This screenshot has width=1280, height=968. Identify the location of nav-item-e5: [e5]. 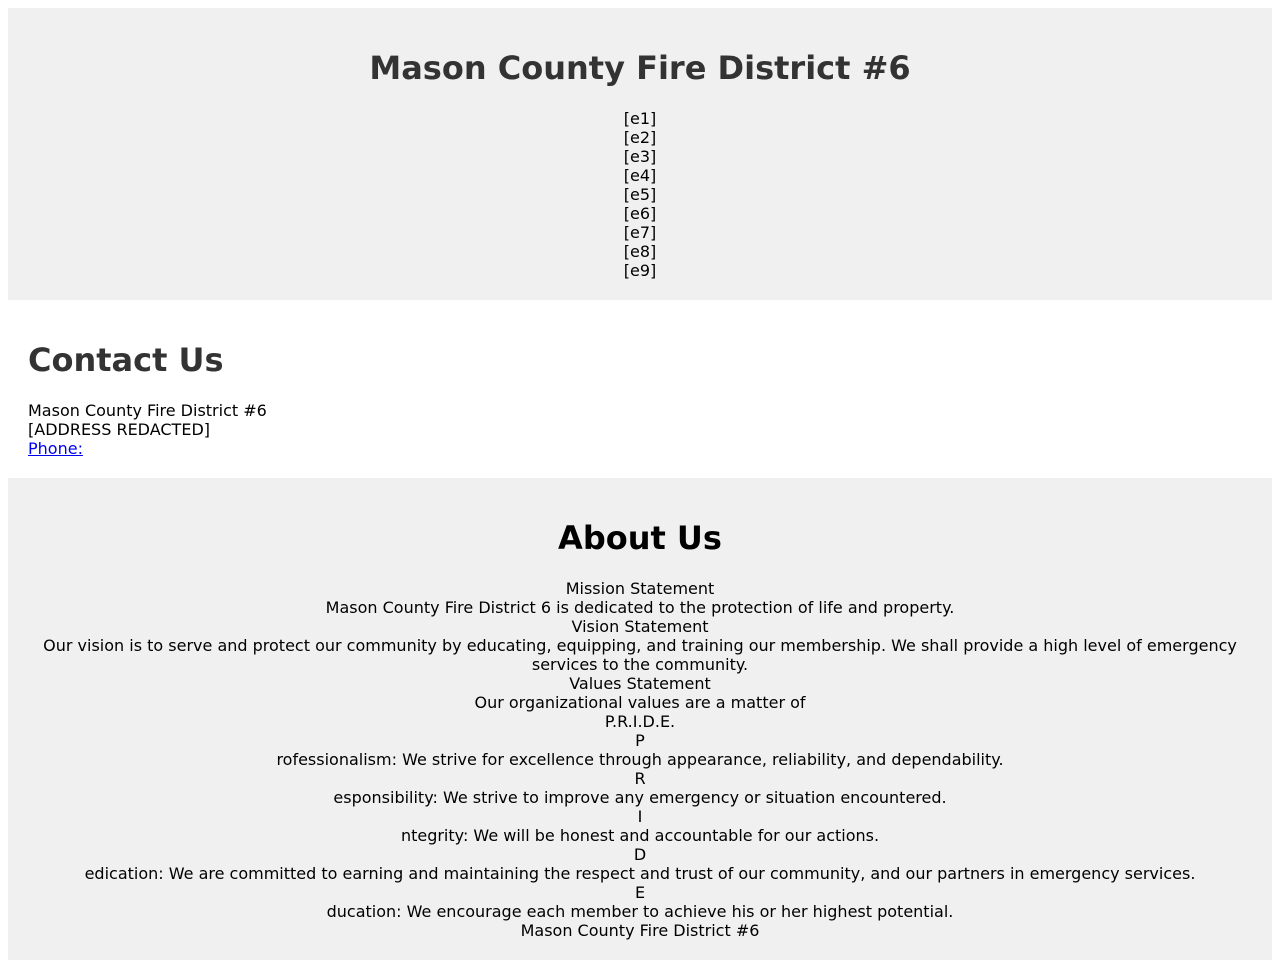
(640, 194).